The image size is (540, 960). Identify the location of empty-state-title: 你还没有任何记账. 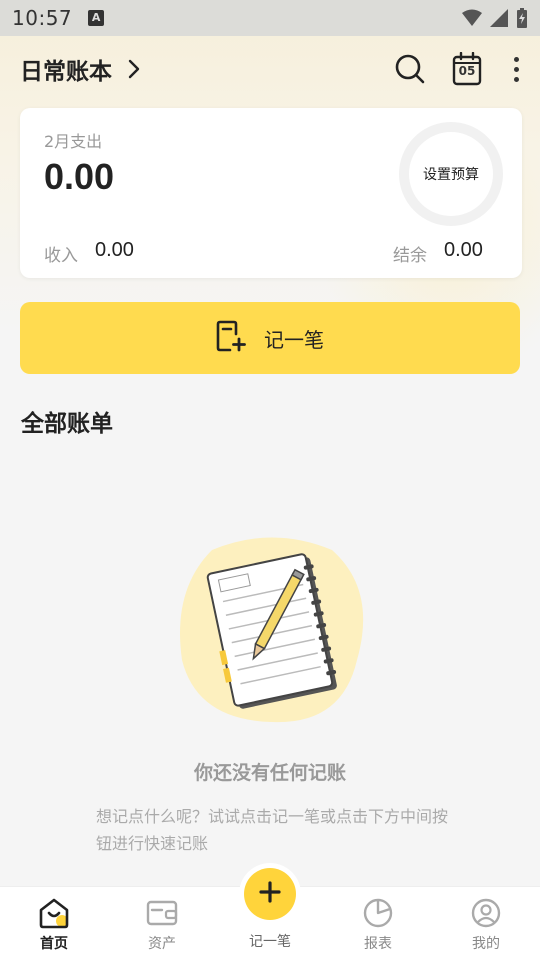
(269, 773).